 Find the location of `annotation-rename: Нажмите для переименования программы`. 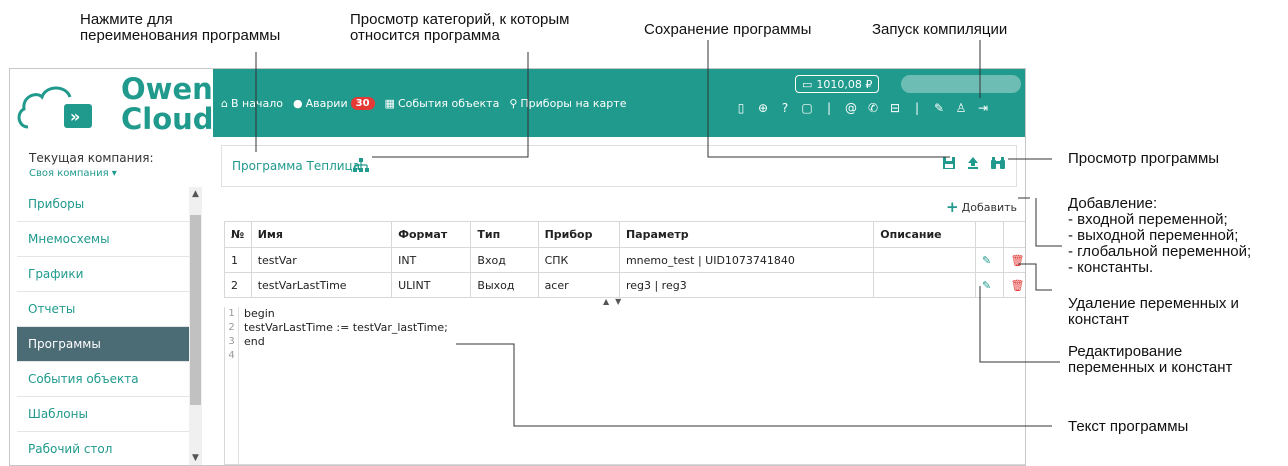

annotation-rename: Нажмите для переименования программы is located at coordinates (180, 27).